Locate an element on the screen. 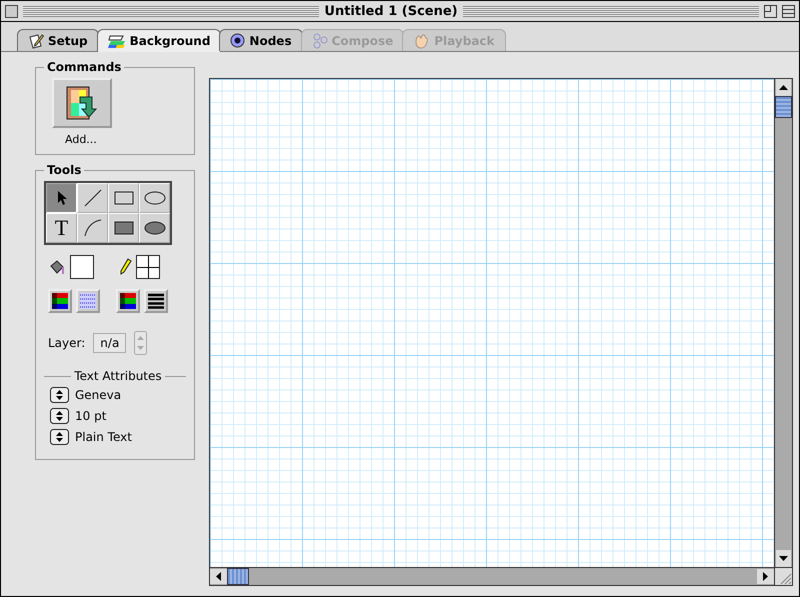 The image size is (800, 597). layers-icon is located at coordinates (117, 41).